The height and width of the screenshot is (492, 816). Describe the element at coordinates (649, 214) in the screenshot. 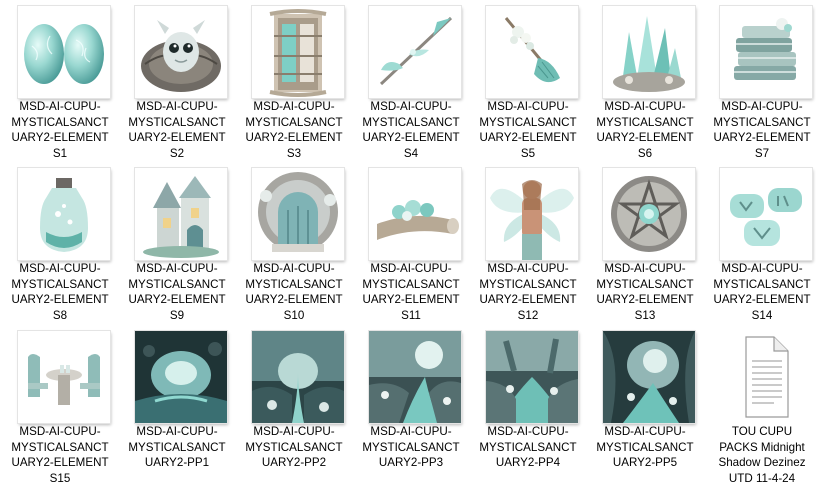

I see `pentacle-icon` at that location.